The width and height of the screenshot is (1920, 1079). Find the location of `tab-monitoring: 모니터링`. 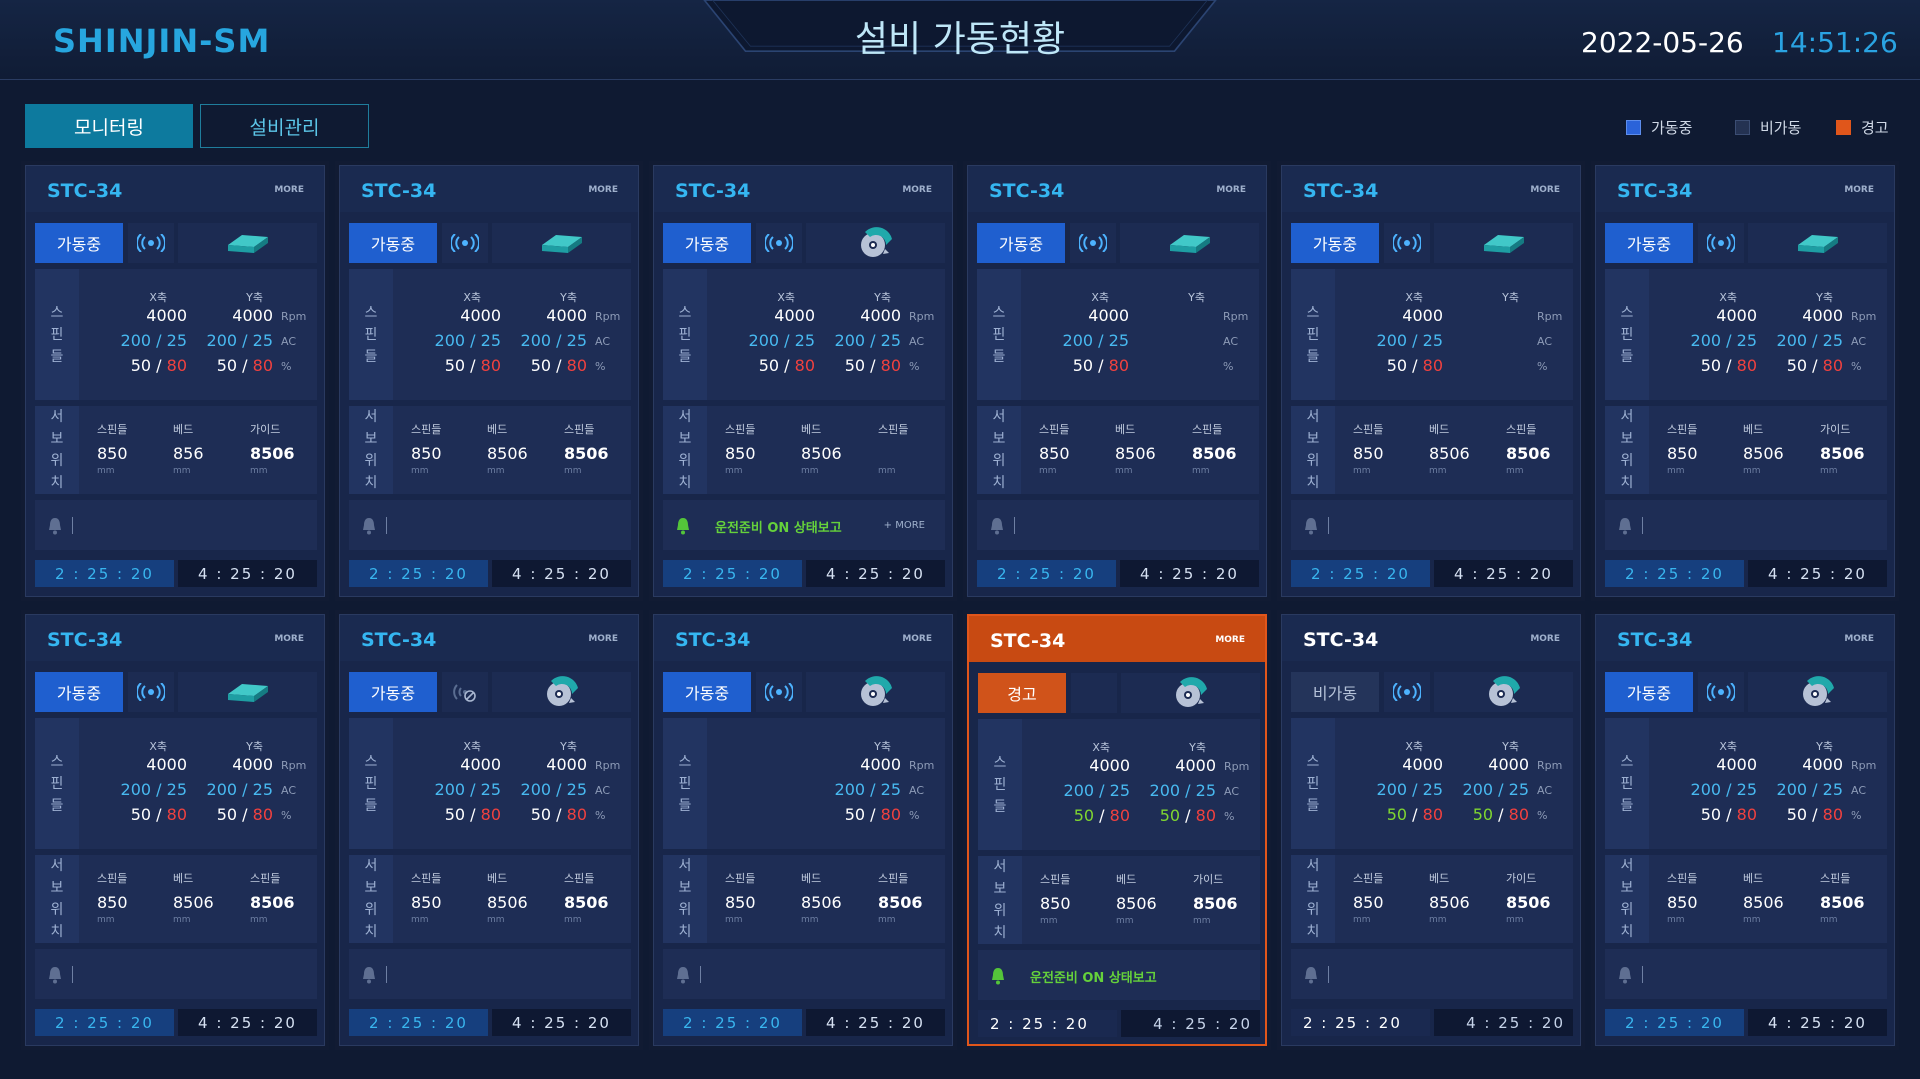

tab-monitoring: 모니터링 is located at coordinates (109, 126).